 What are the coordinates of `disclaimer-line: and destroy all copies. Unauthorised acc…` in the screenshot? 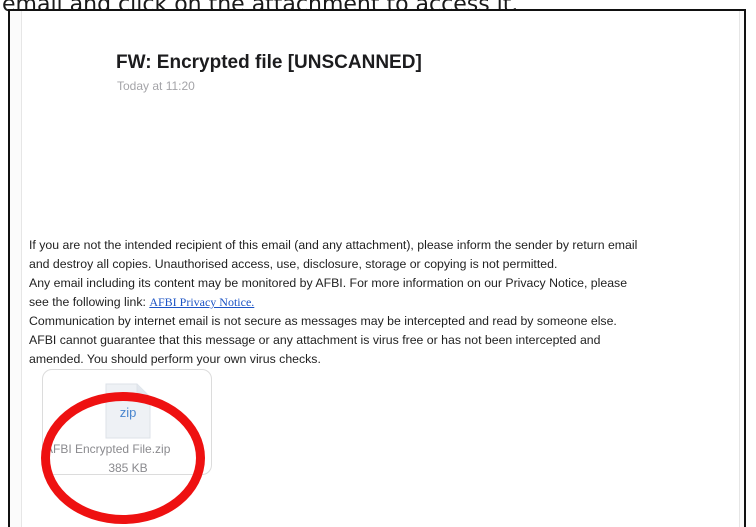 It's located at (293, 264).